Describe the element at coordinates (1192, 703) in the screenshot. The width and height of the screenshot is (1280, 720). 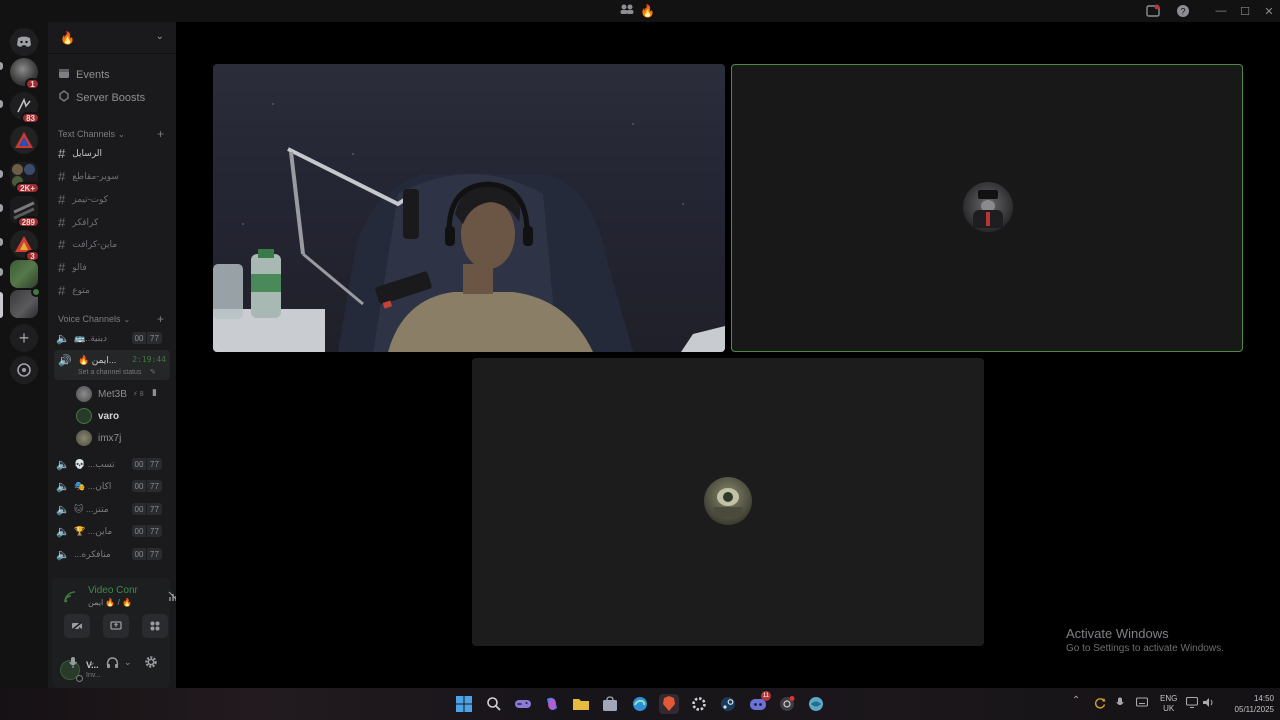
I see `display-icon` at that location.